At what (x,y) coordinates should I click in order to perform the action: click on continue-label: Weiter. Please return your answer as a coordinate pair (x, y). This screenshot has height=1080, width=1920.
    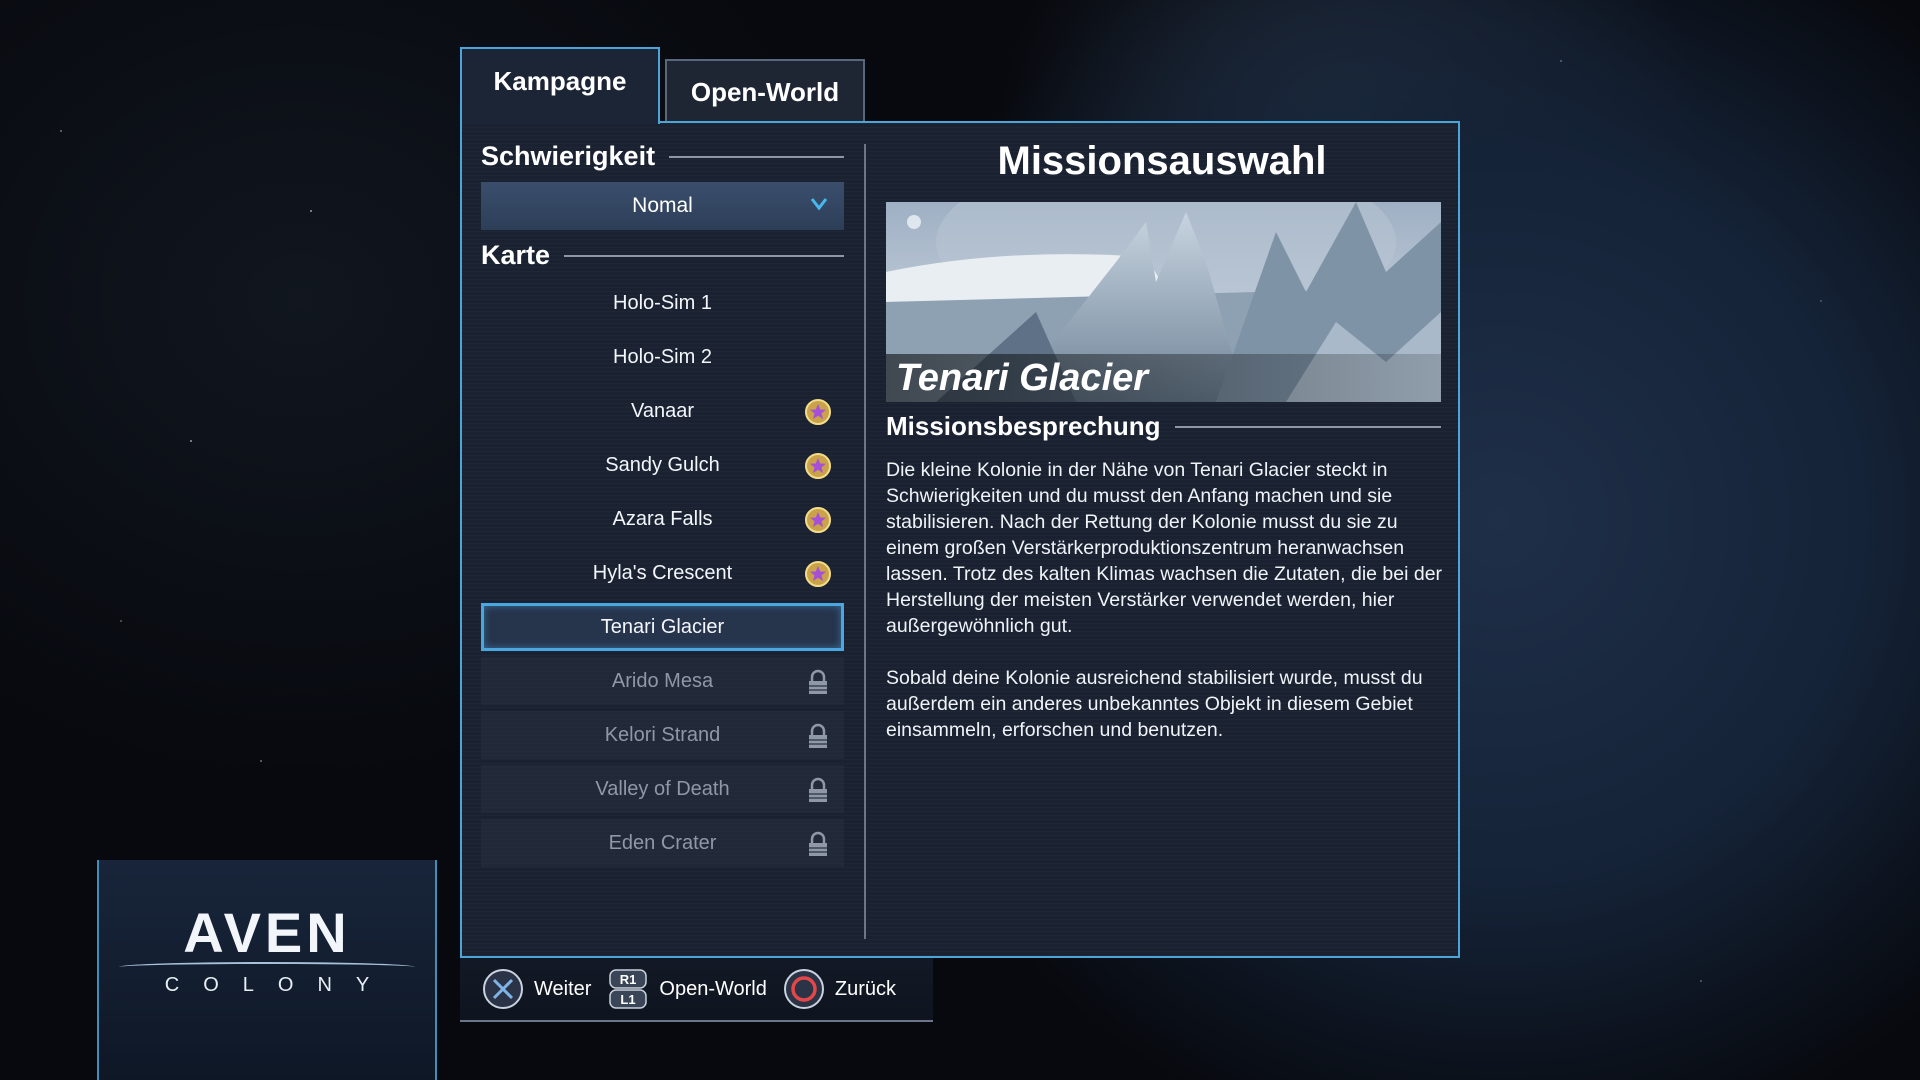
    Looking at the image, I should click on (563, 988).